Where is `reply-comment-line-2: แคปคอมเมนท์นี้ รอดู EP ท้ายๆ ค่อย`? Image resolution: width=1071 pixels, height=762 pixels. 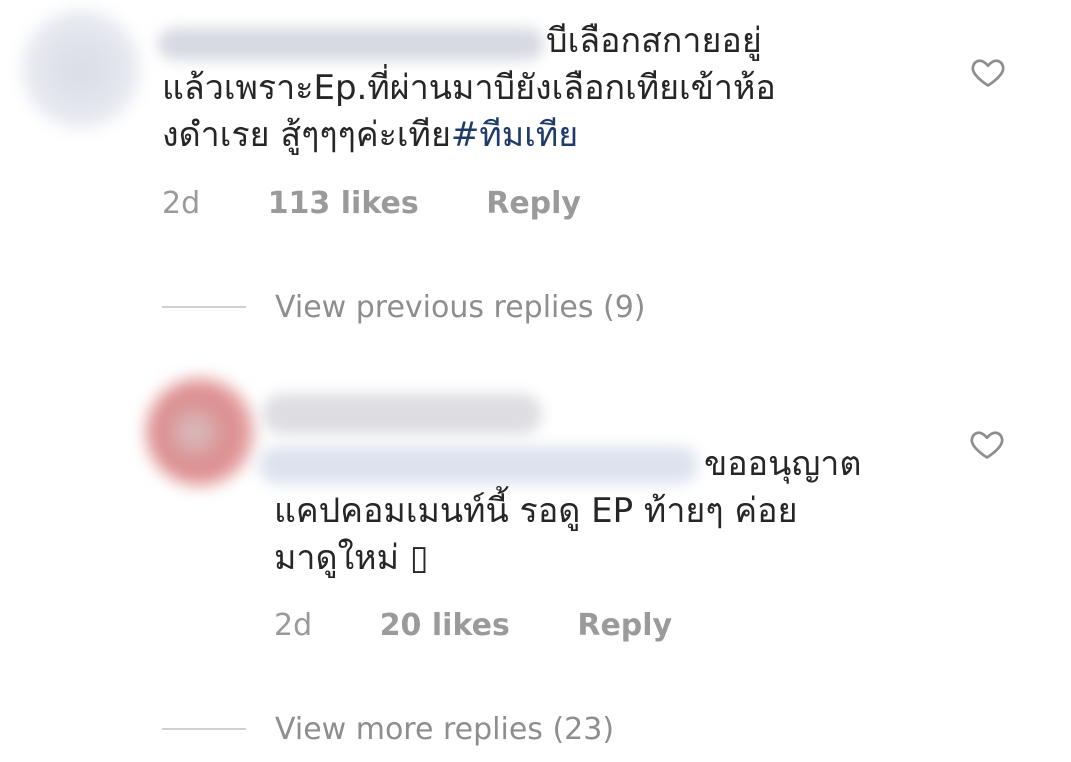 reply-comment-line-2: แคปคอมเมนท์นี้ รอดู EP ท้ายๆ ค่อย is located at coordinates (536, 511).